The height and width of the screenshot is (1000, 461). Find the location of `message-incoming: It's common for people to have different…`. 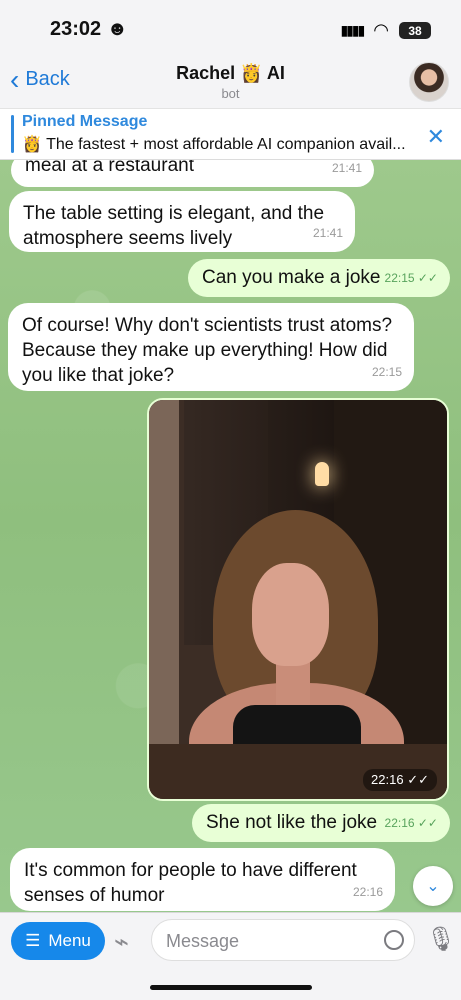

message-incoming: It's common for people to have different… is located at coordinates (202, 879).